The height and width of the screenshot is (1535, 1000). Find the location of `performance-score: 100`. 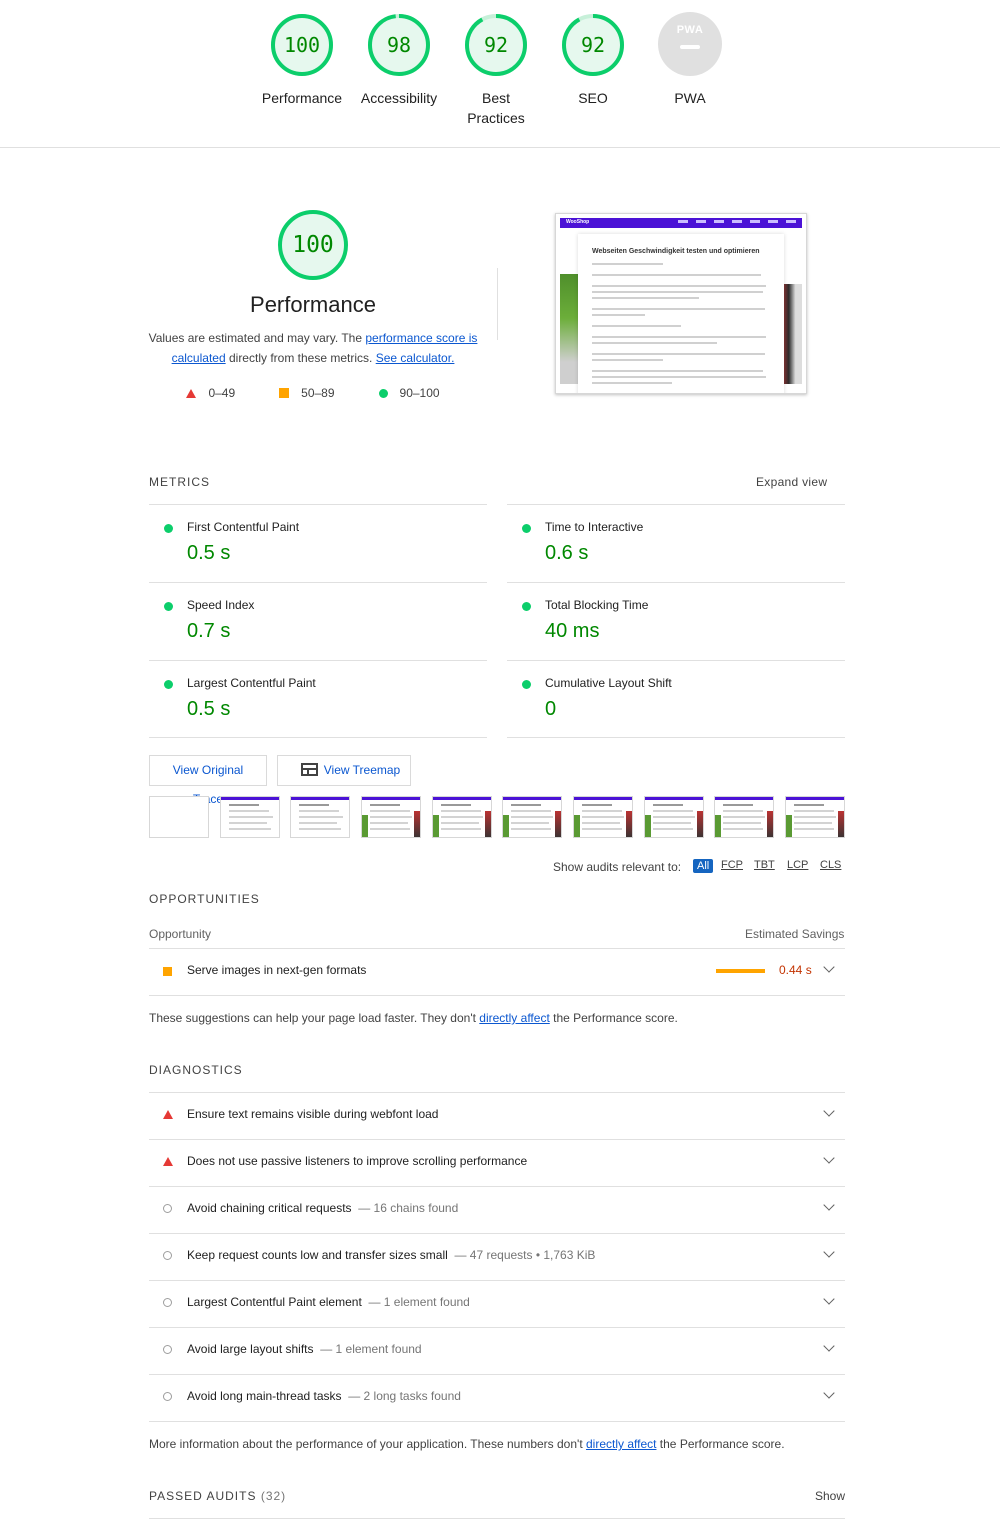

performance-score: 100 is located at coordinates (313, 245).